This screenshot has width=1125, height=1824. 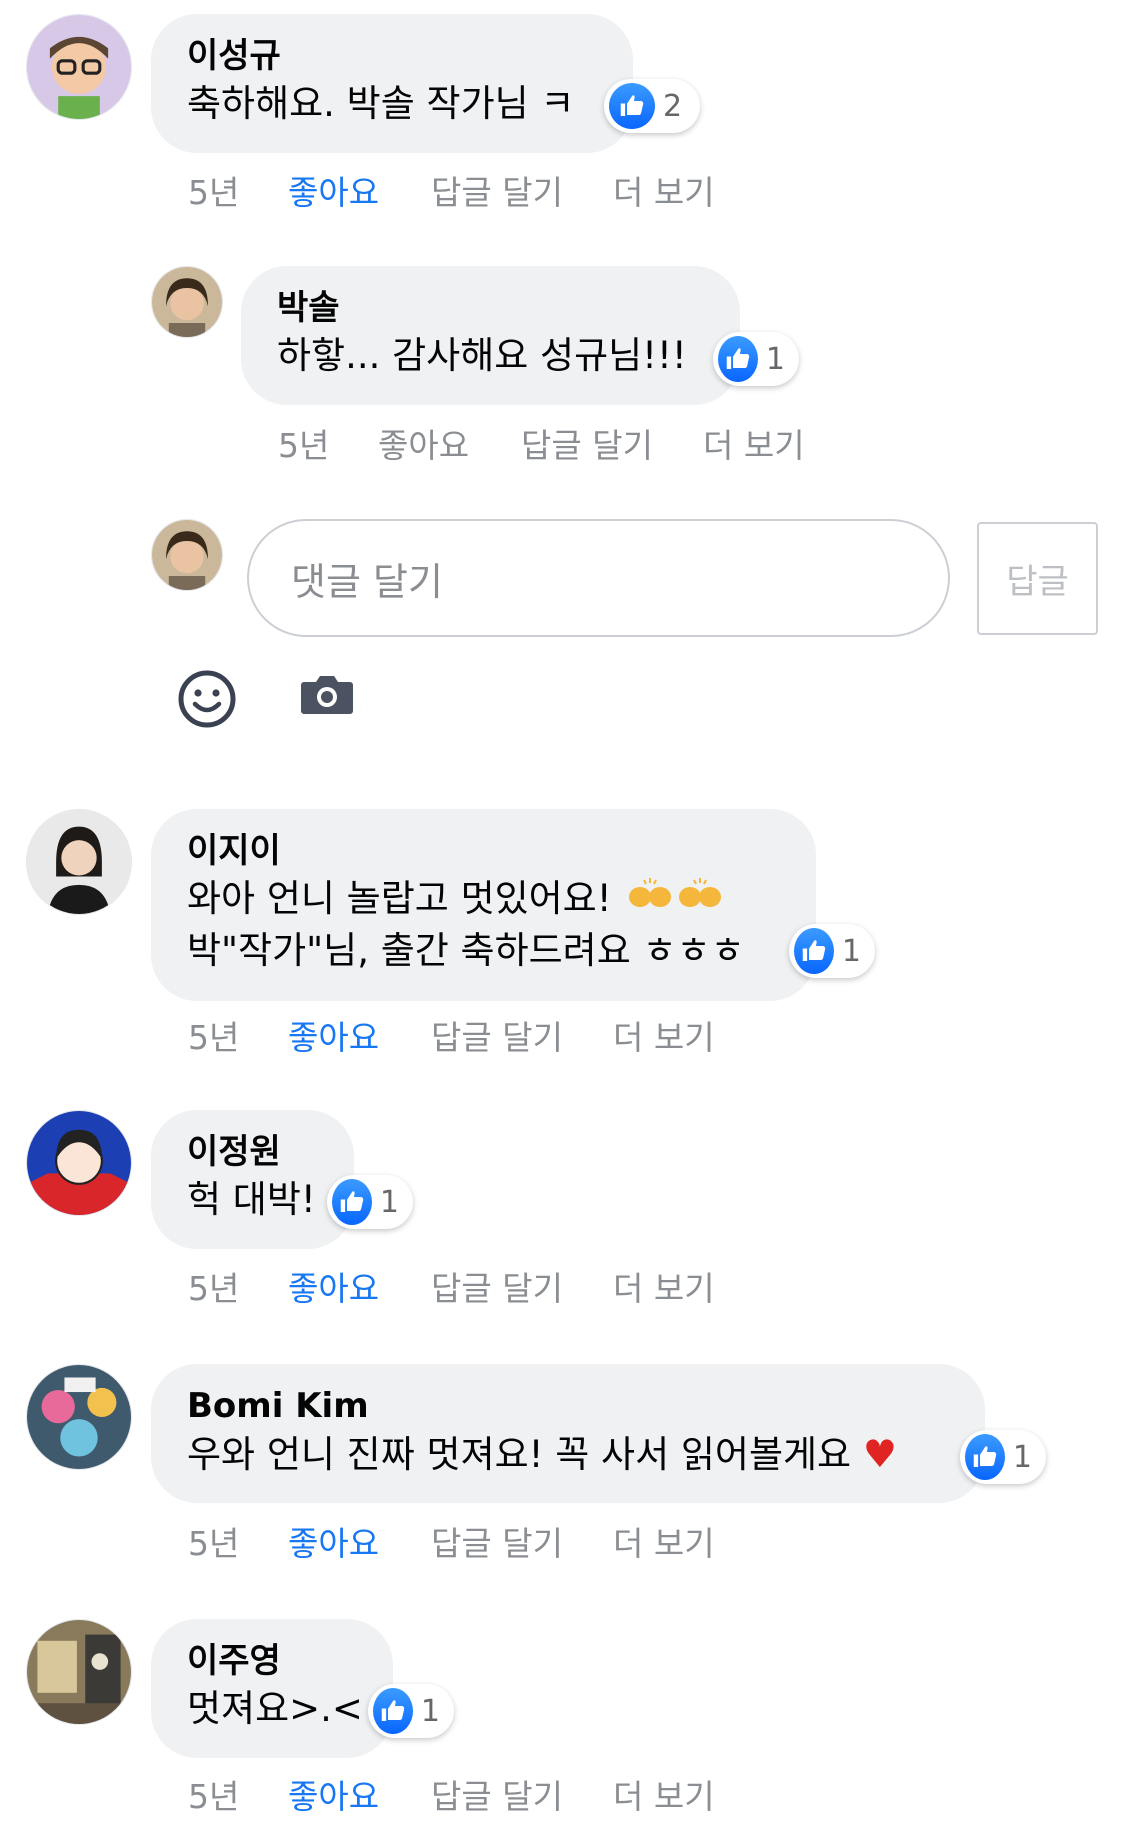 I want to click on raising-hands-icon, so click(x=674, y=892).